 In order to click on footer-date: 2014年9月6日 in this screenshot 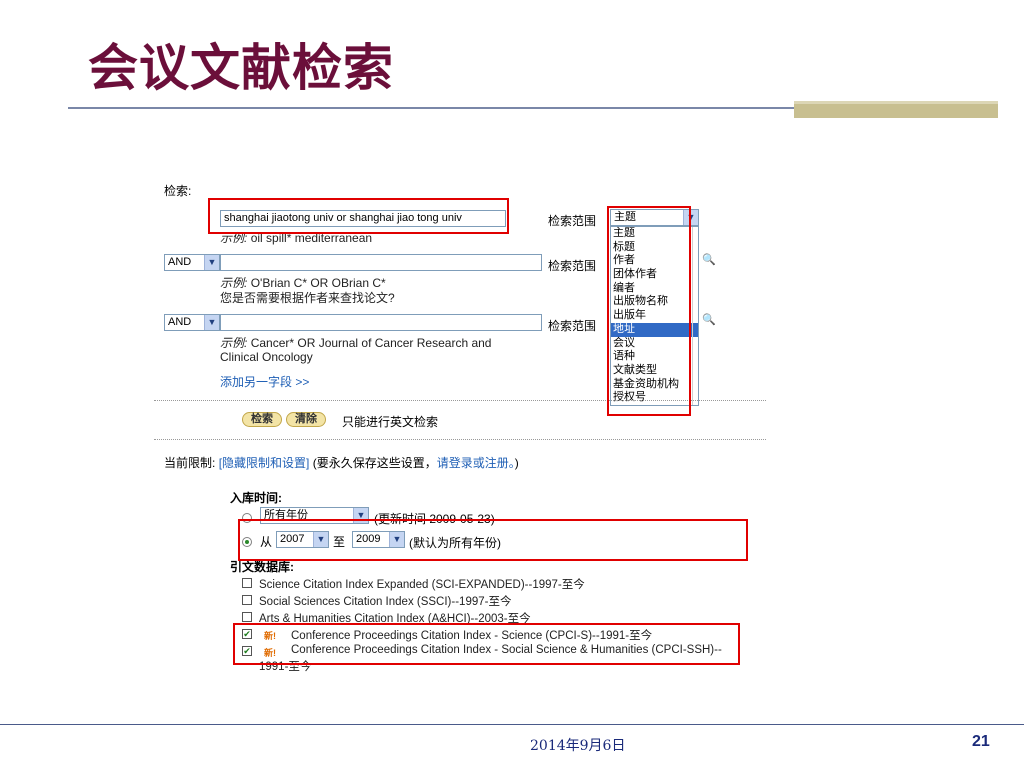, I will do `click(578, 746)`.